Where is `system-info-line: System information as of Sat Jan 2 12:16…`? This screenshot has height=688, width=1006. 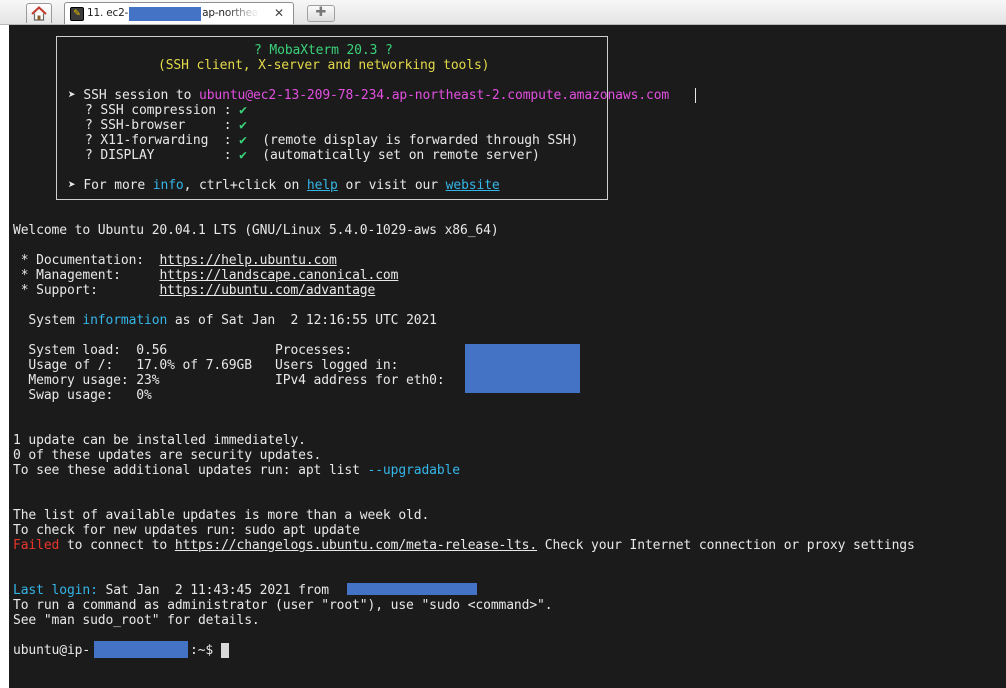
system-info-line: System information as of Sat Jan 2 12:16… is located at coordinates (225, 320).